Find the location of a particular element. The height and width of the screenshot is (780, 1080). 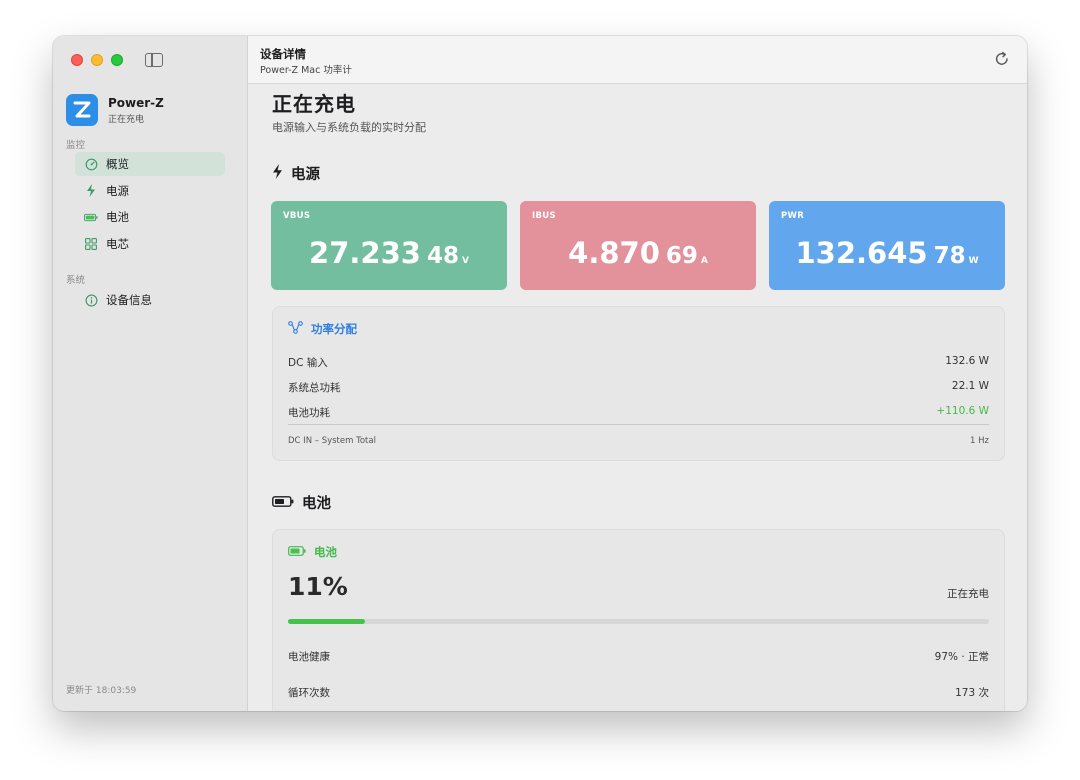

row-value: 97% · 正常 is located at coordinates (961, 657).